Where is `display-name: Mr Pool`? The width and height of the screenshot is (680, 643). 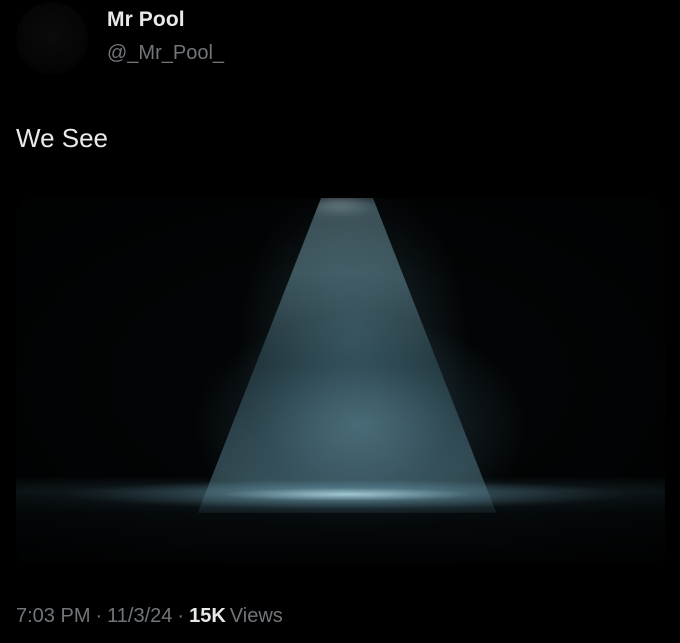 display-name: Mr Pool is located at coordinates (146, 20).